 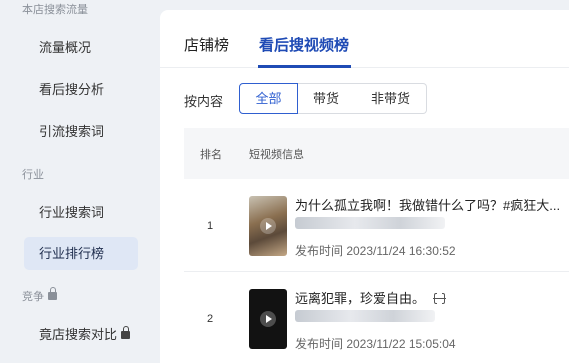 I want to click on video-title-wrapper: 远离犯罪，珍爱自由。, so click(x=432, y=297).